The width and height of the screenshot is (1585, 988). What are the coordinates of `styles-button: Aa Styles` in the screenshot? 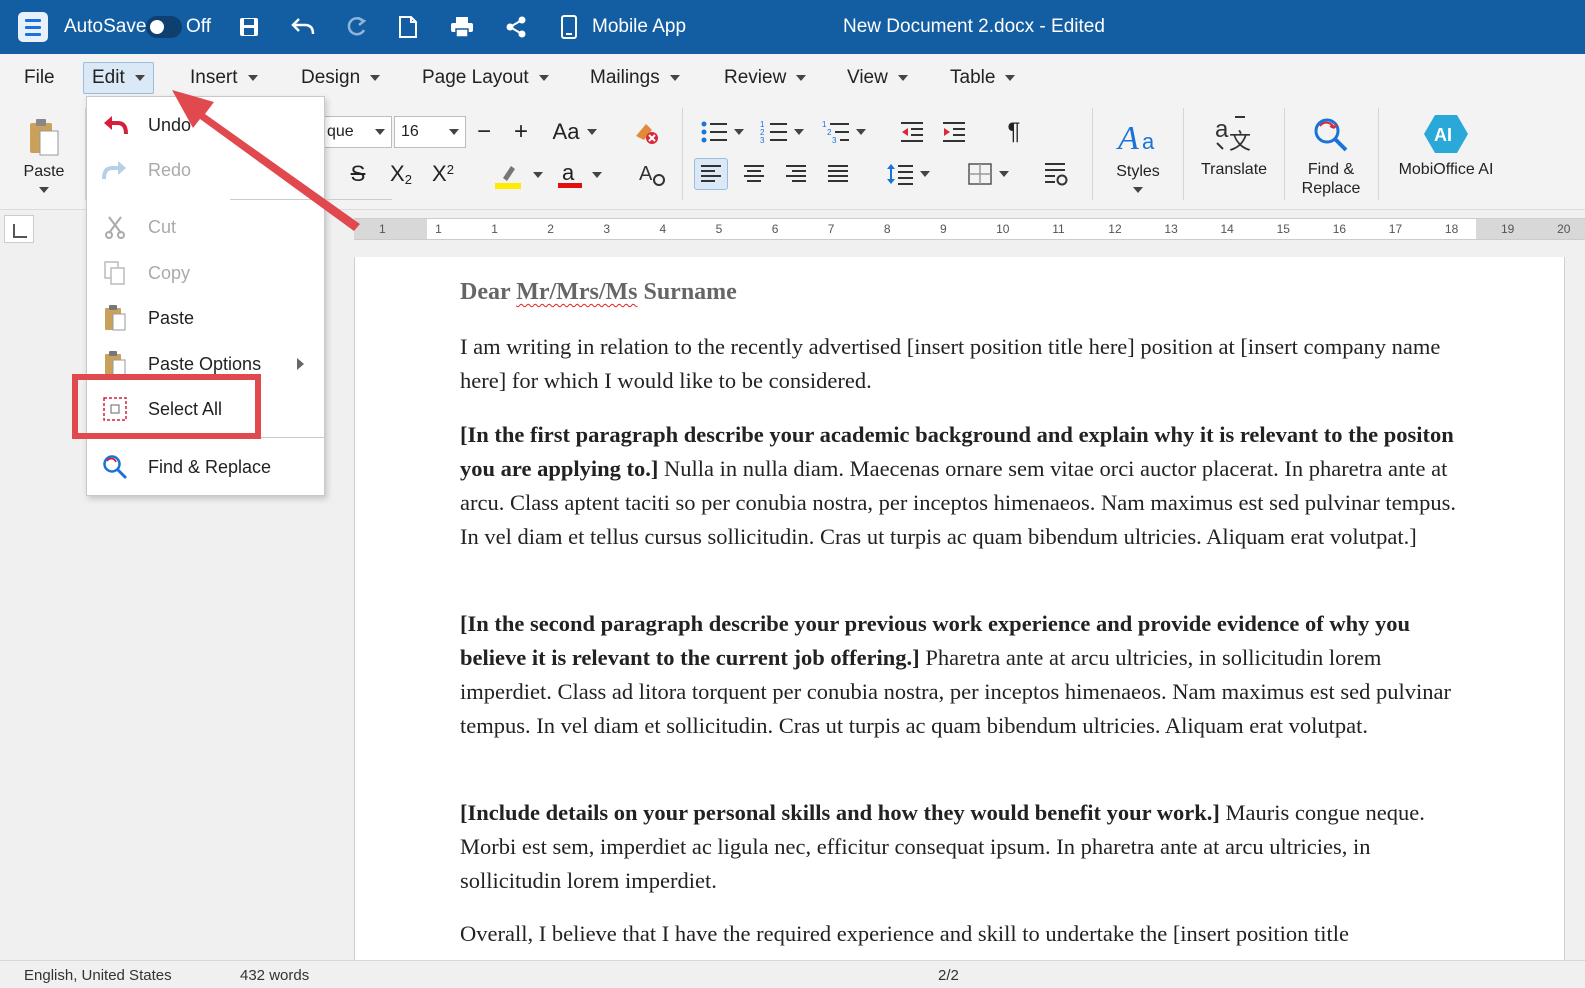 It's located at (1138, 155).